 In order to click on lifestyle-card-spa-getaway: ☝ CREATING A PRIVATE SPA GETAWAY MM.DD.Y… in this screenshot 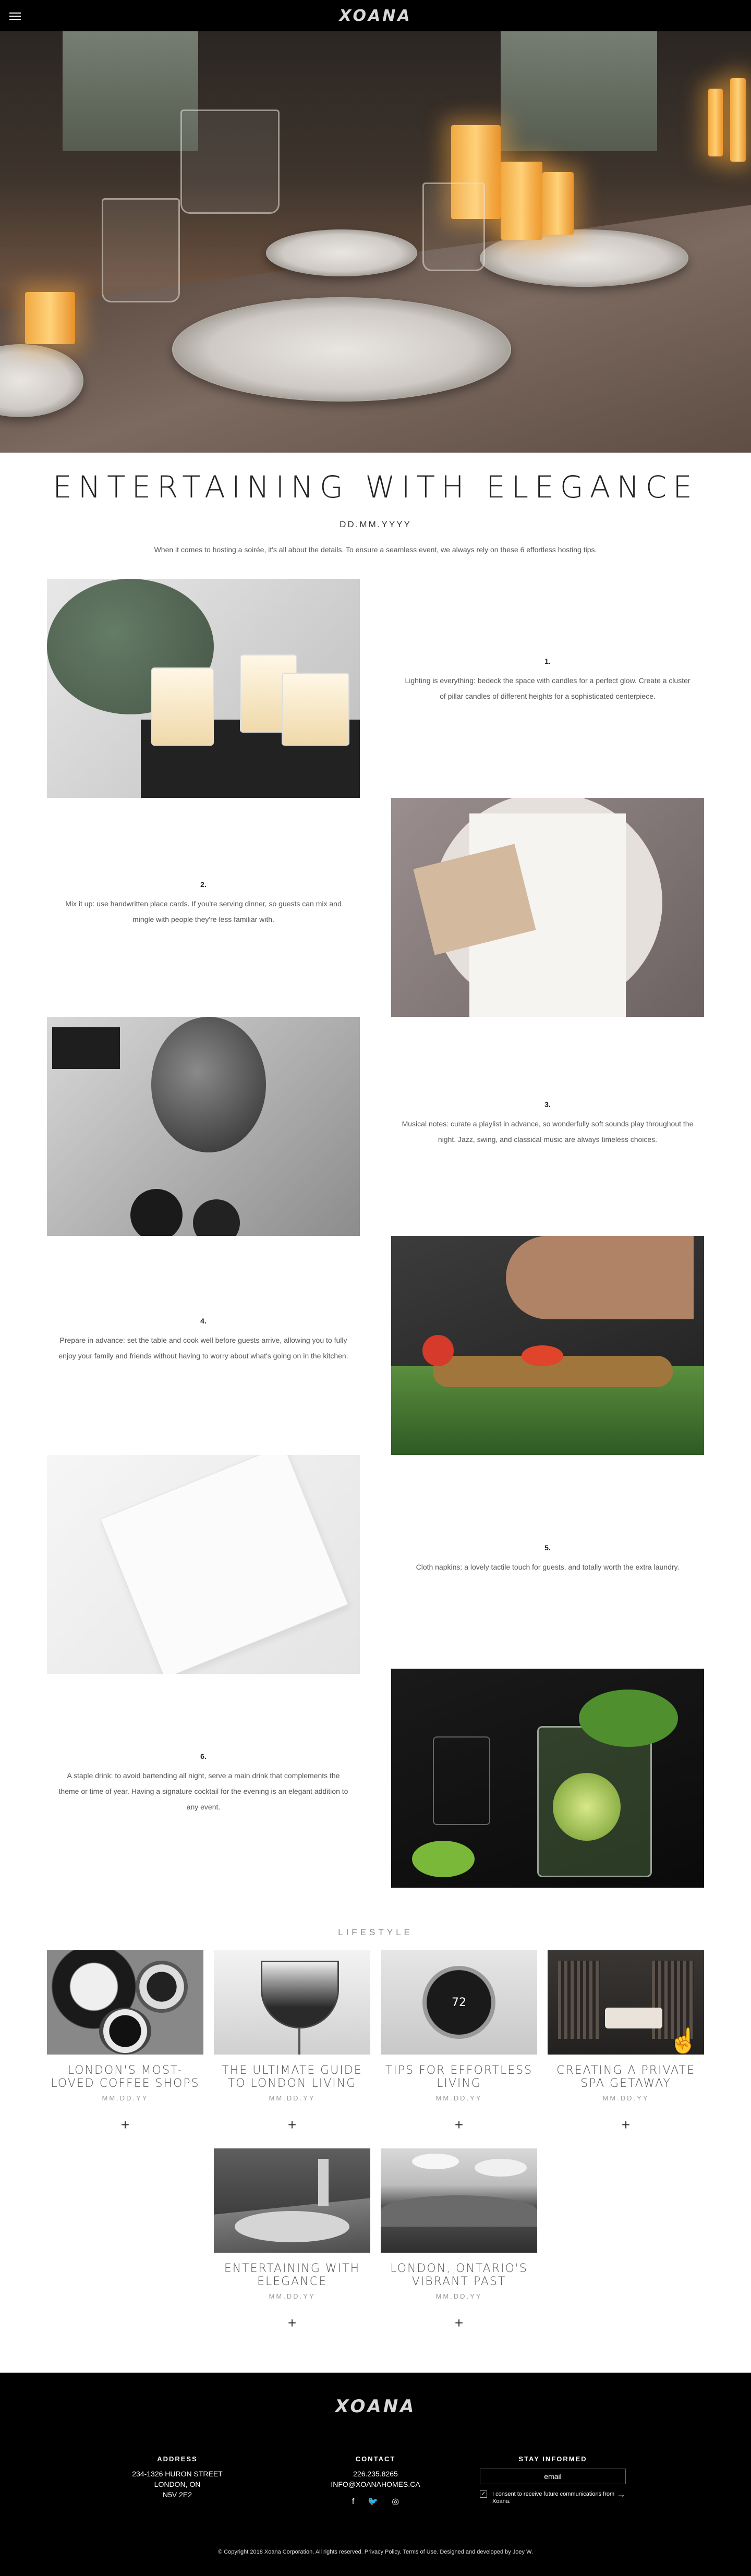, I will do `click(626, 2041)`.